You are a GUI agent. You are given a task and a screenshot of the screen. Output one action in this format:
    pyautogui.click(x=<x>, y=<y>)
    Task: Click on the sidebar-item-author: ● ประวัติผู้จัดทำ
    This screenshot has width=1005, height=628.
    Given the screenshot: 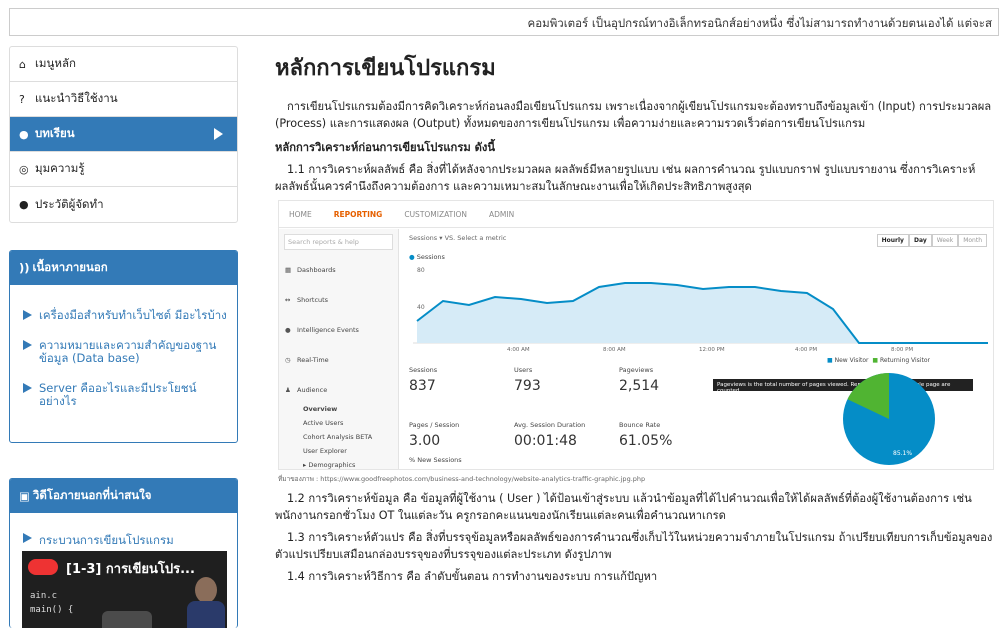 What is the action you would take?
    pyautogui.click(x=123, y=204)
    